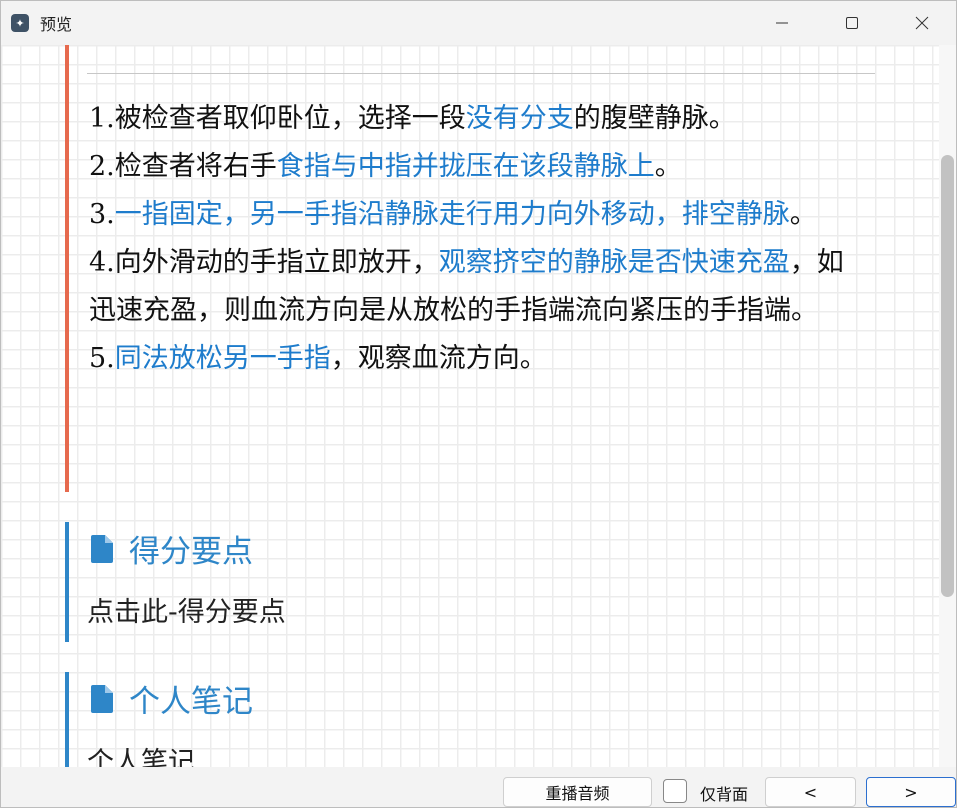 The image size is (957, 808). Describe the element at coordinates (20, 23) in the screenshot. I see `app-icon: ✦` at that location.